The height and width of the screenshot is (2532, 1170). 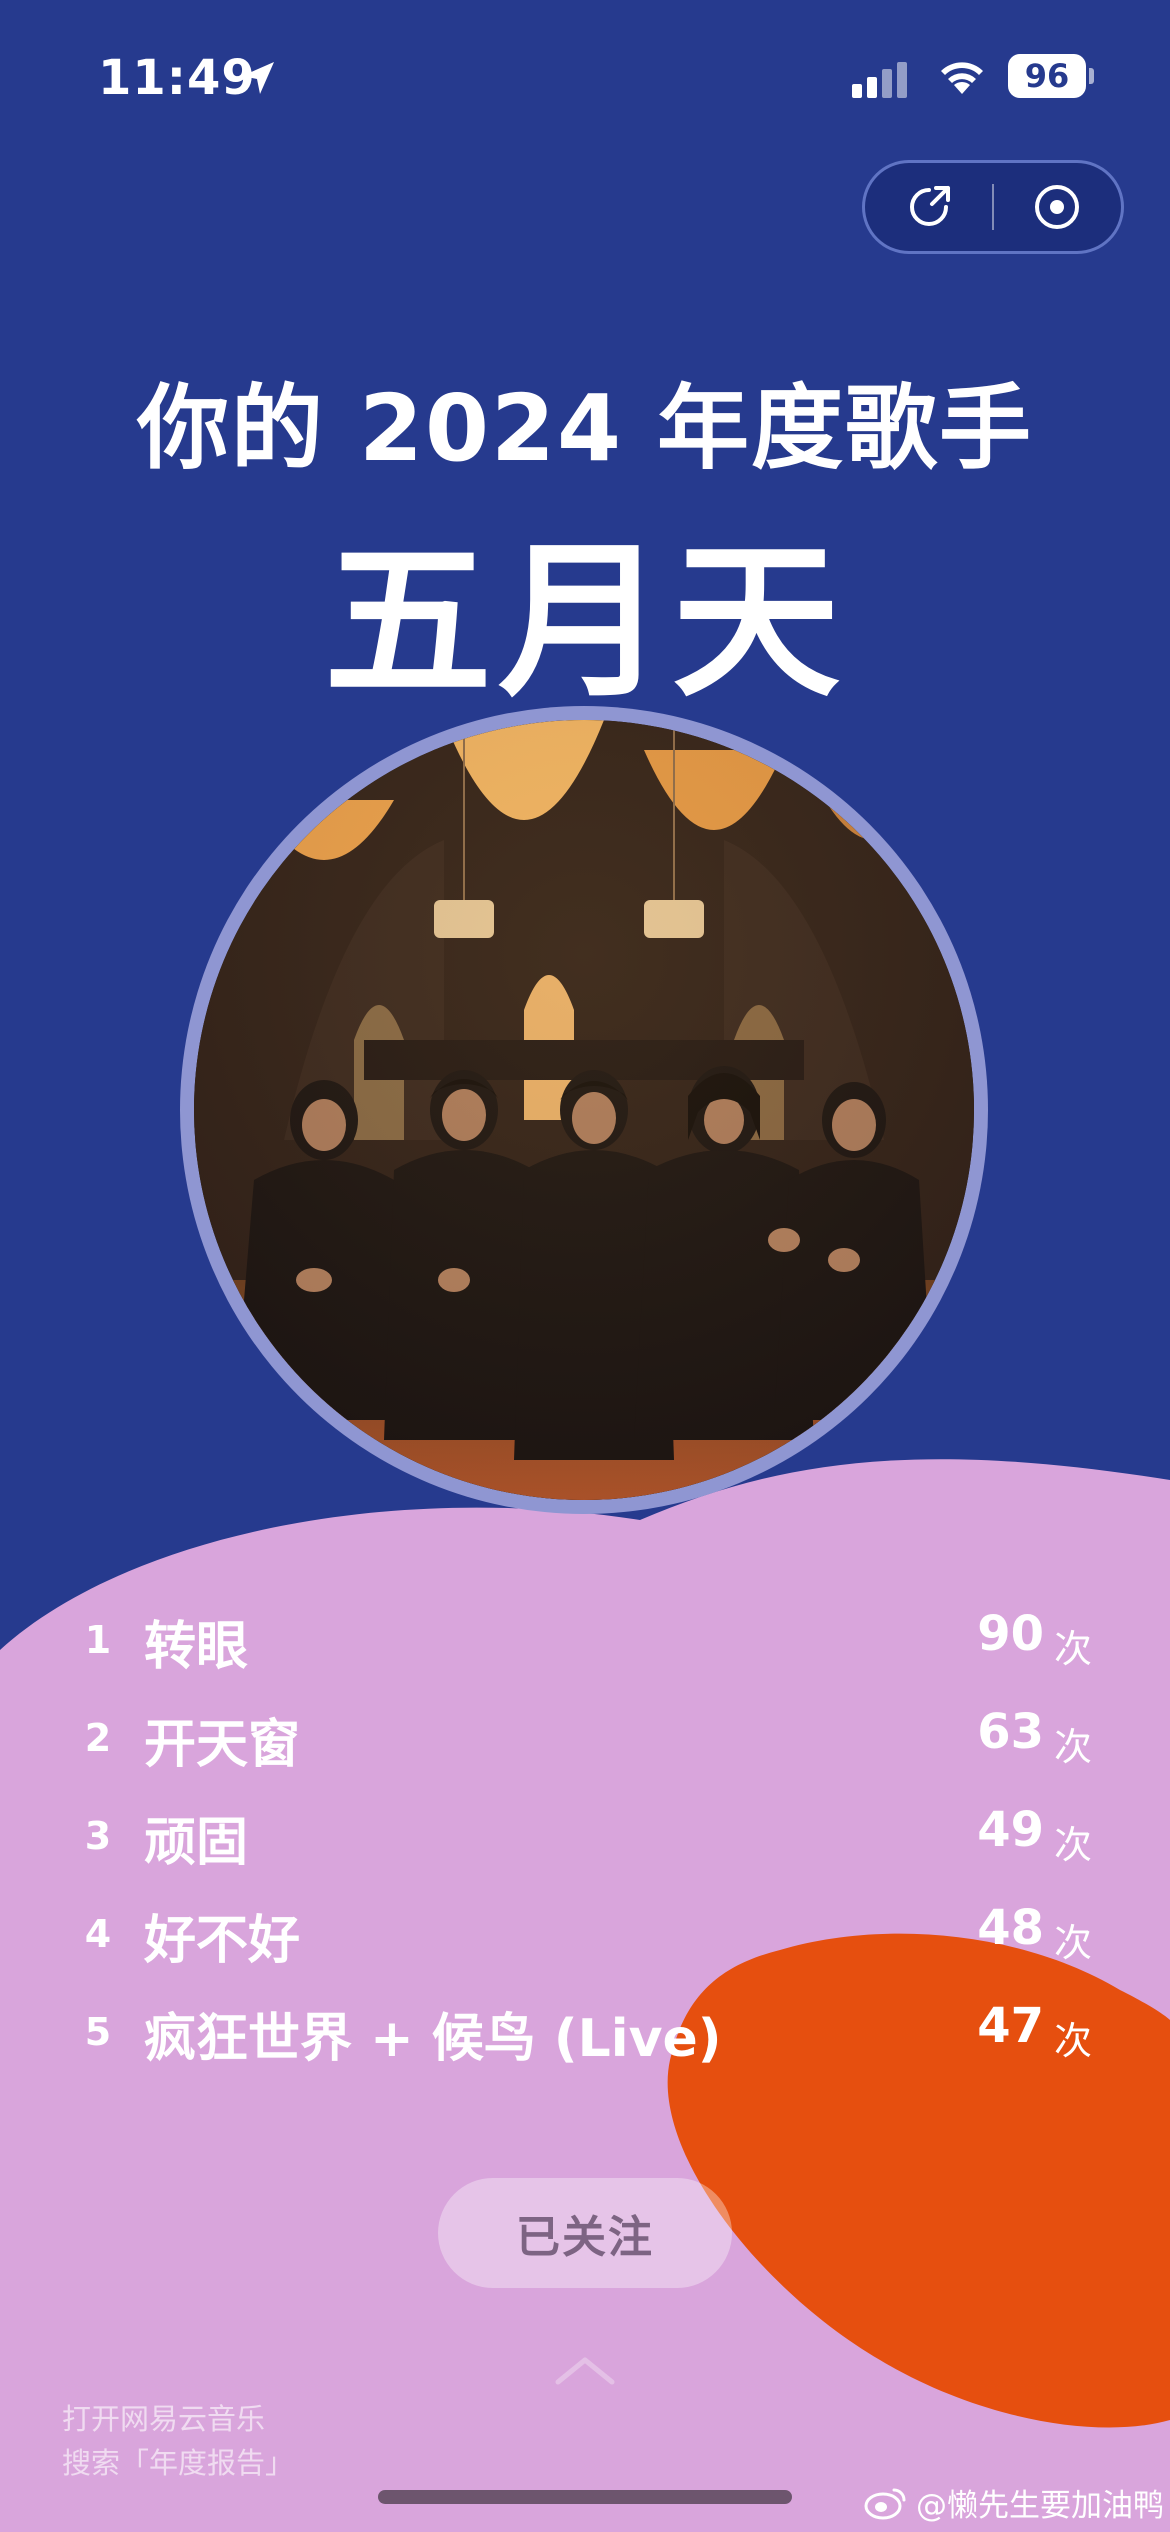 I want to click on song-rank: 3, so click(x=98, y=1836).